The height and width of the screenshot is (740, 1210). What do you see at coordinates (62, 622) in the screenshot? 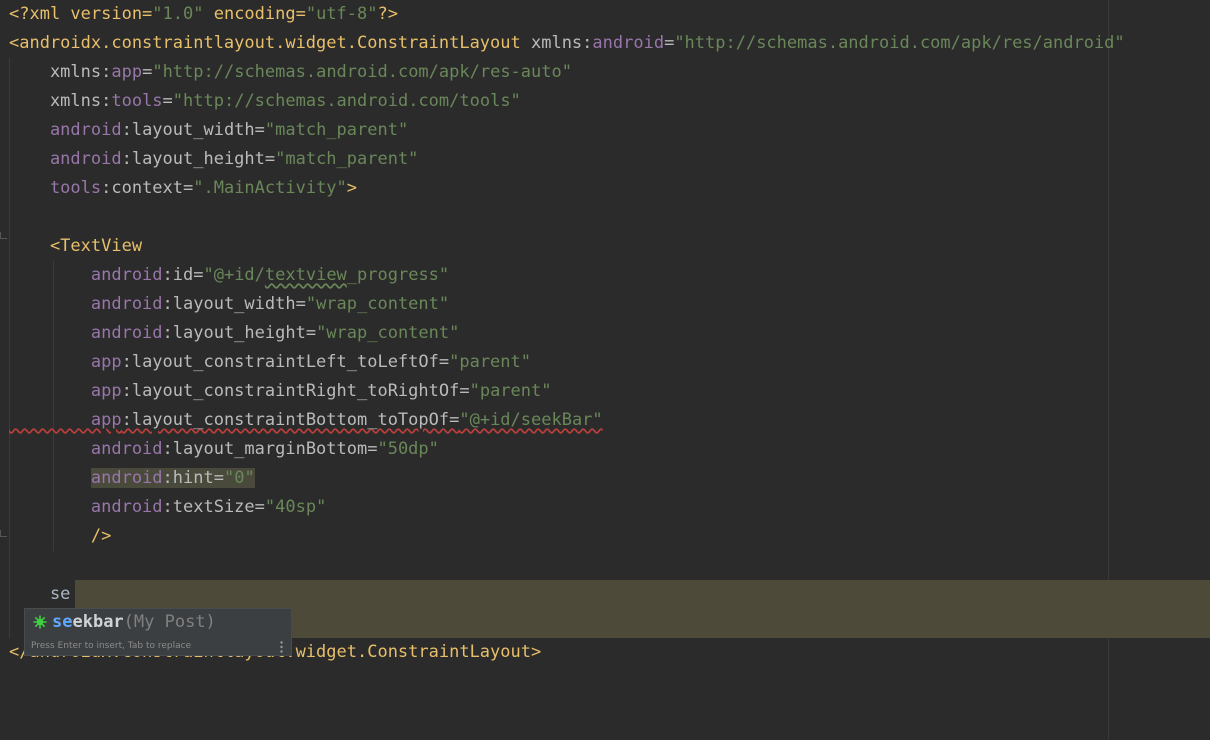
I see `autocomplete-match-text: se` at bounding box center [62, 622].